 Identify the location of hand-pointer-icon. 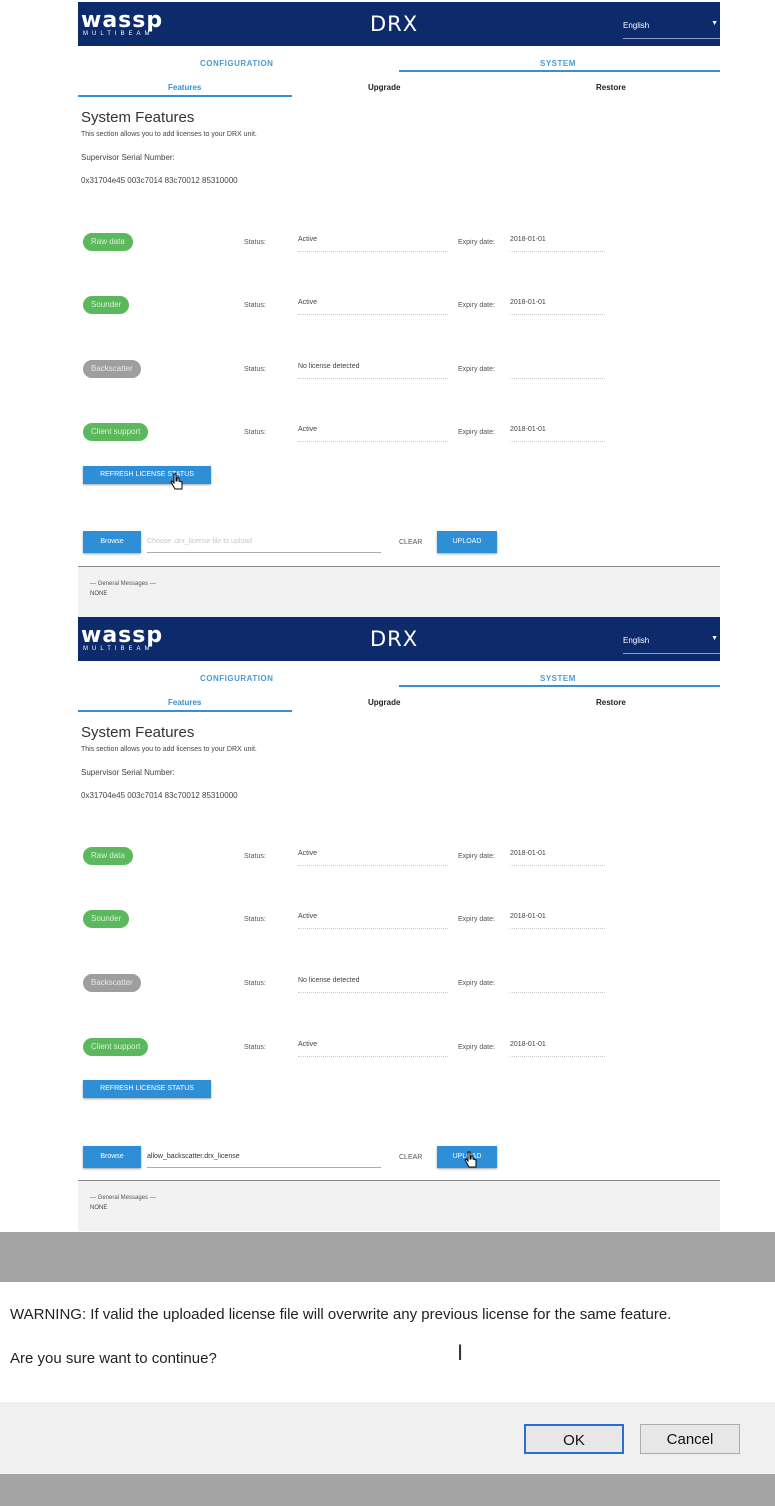
(176, 481).